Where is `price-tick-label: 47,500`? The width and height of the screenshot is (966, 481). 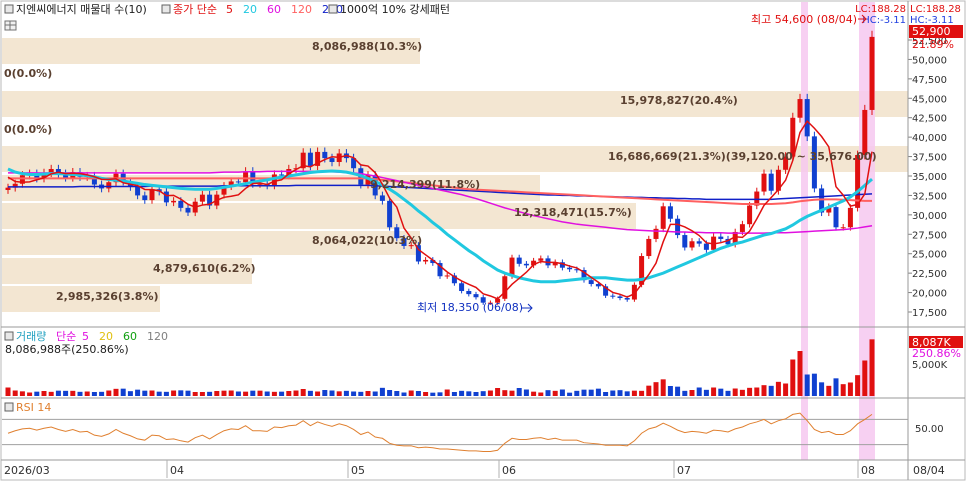
price-tick-label: 47,500 is located at coordinates (929, 80).